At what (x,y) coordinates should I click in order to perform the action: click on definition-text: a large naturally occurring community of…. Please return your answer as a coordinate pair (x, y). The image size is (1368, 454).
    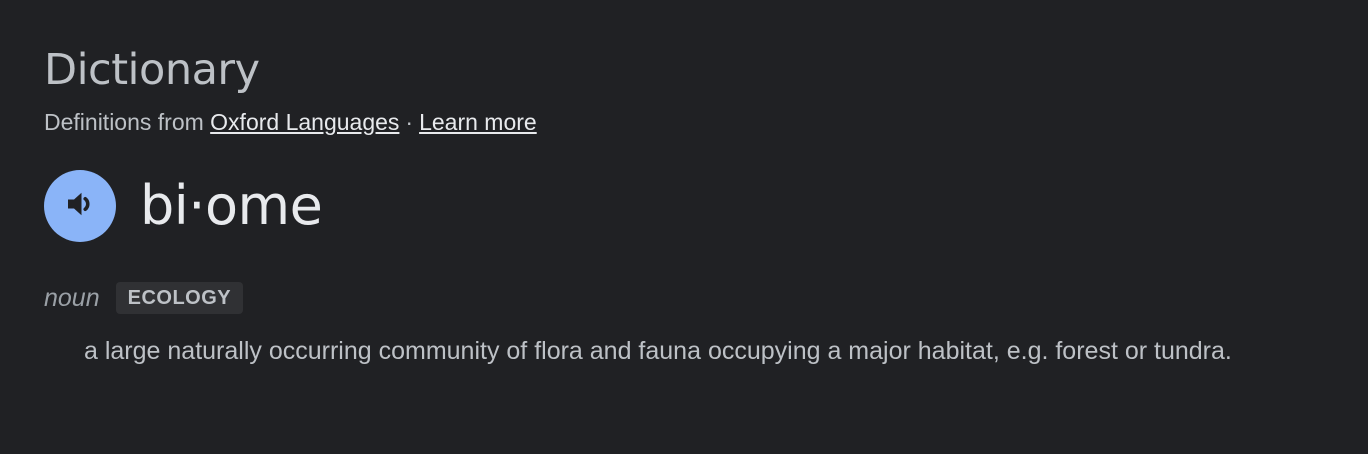
    Looking at the image, I should click on (658, 351).